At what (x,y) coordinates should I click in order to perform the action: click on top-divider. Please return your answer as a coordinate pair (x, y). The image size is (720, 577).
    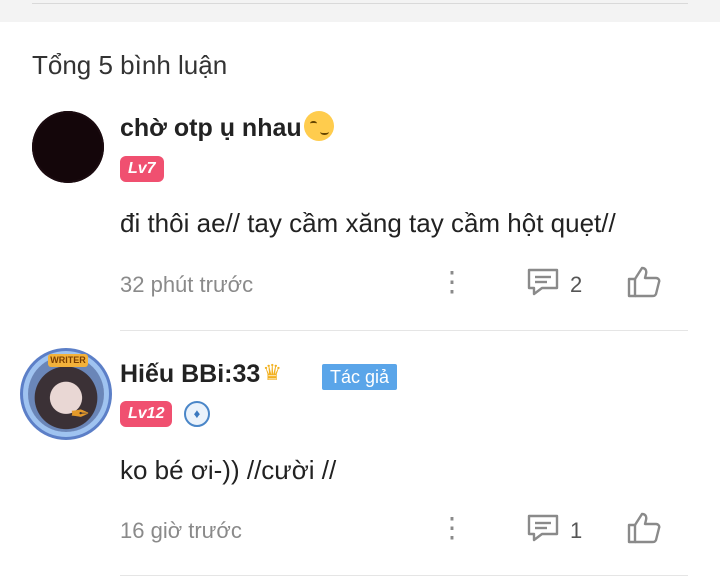
    Looking at the image, I should click on (360, 3).